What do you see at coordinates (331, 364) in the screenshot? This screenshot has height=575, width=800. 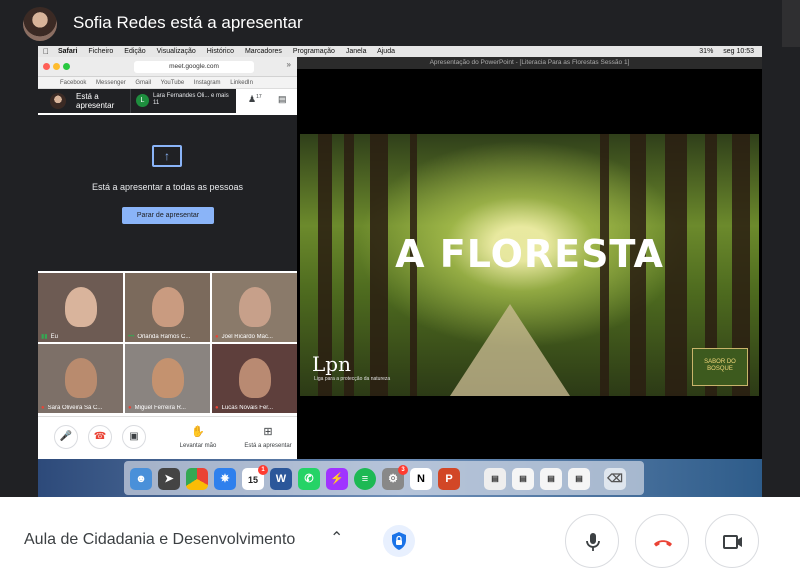 I see `lpn-logo: Lpn` at bounding box center [331, 364].